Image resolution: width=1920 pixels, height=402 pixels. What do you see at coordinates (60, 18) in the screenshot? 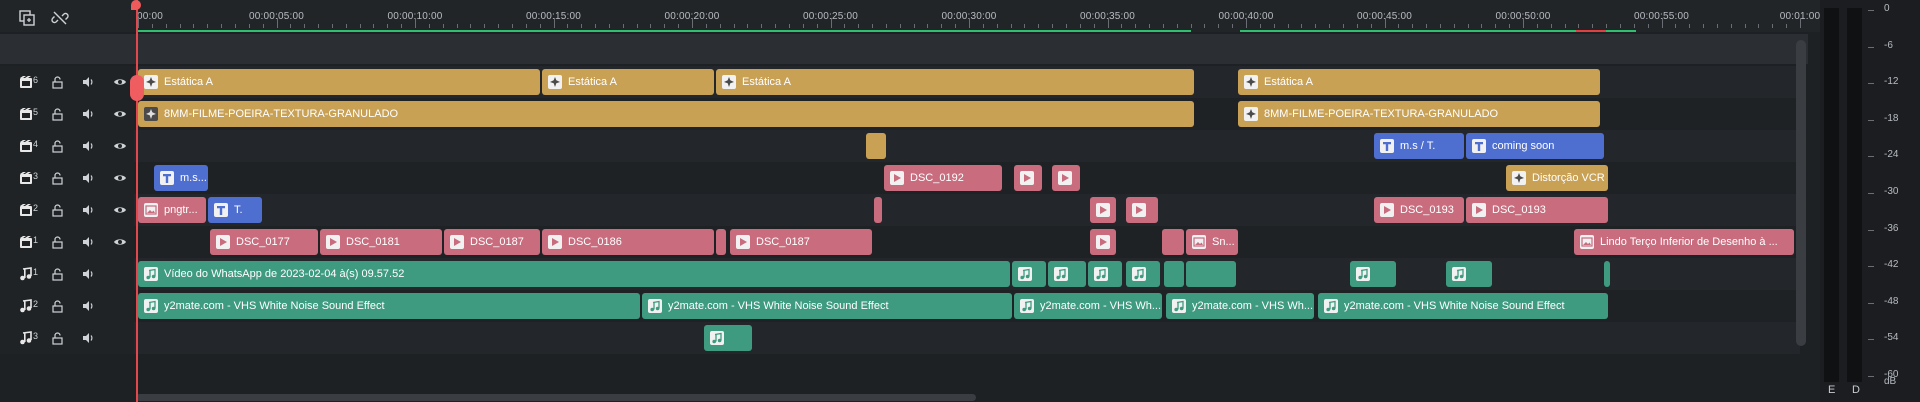
I see `unlink-icon` at bounding box center [60, 18].